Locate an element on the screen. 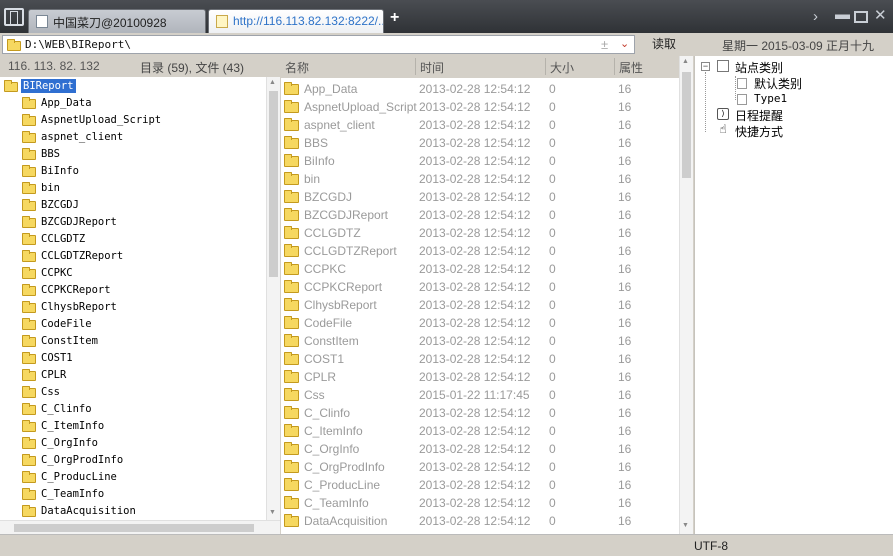 The height and width of the screenshot is (556, 893). tree-item-label: Css is located at coordinates (50, 392).